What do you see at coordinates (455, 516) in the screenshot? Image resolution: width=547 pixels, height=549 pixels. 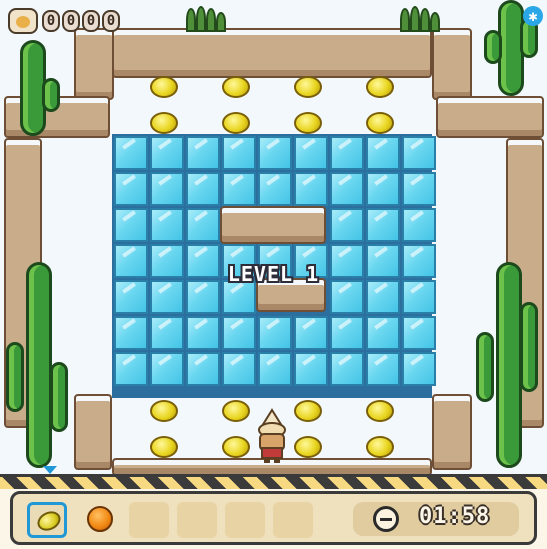 I see `timer-text: 01:58` at bounding box center [455, 516].